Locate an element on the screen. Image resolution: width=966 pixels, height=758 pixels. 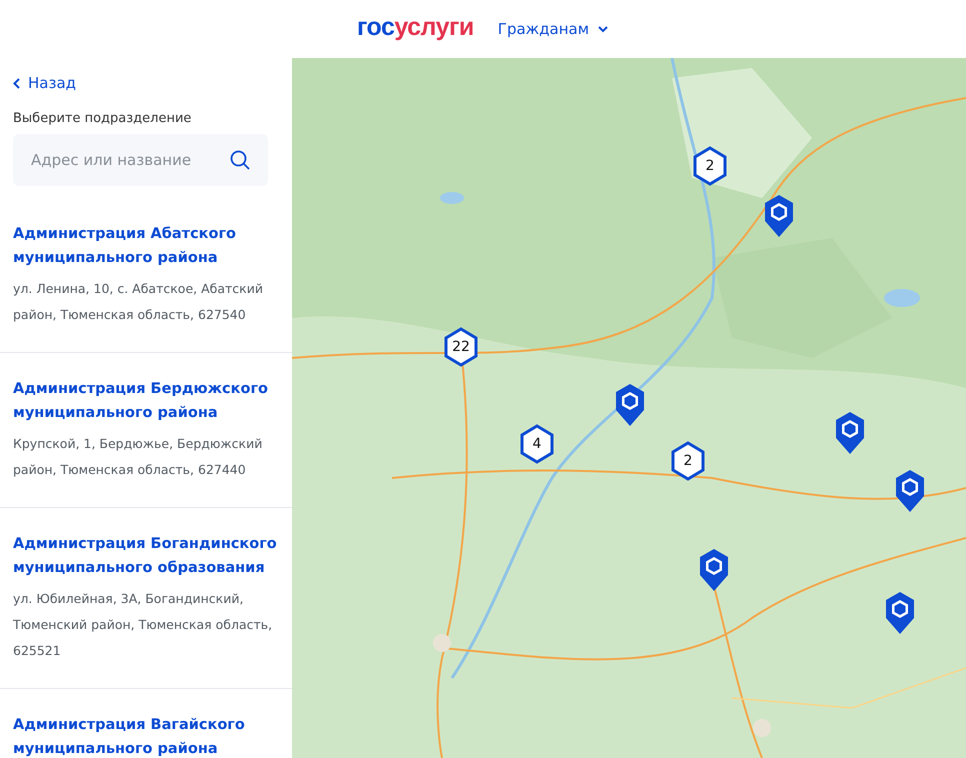
office-address: ул. Юбилейная, 3А, Богандинский, Тюменский район, Тюменская область, 625521 is located at coordinates (143, 625).